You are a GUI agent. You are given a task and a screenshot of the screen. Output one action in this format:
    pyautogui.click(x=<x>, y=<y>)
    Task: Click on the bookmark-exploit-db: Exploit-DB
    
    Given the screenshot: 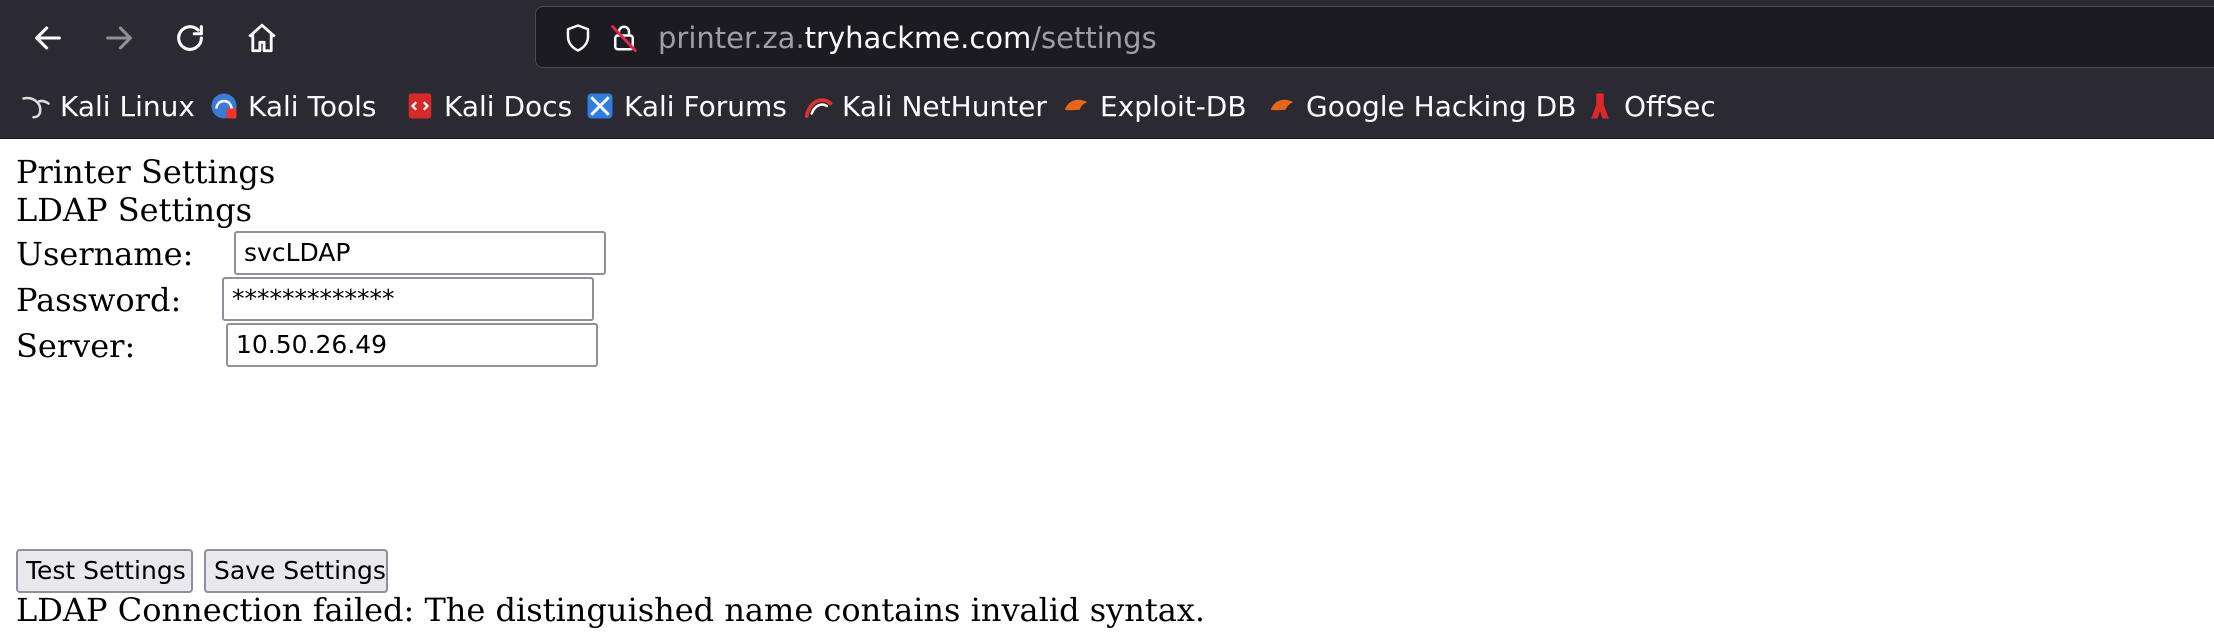 What is the action you would take?
    pyautogui.click(x=1153, y=106)
    